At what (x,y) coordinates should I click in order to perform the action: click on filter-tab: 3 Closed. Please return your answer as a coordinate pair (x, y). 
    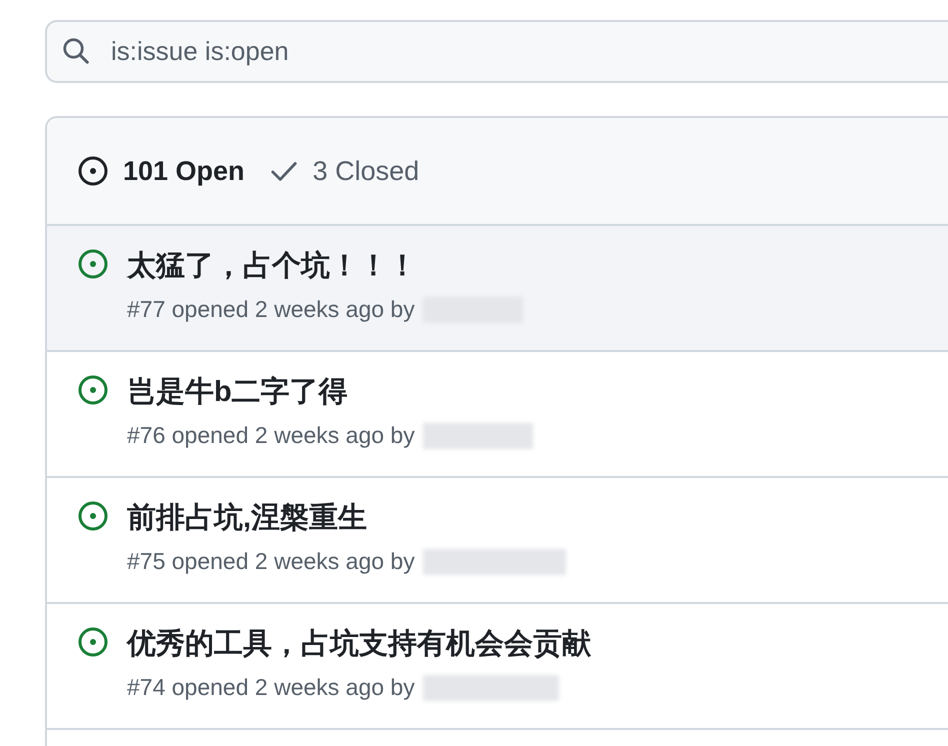
    Looking at the image, I should click on (344, 171).